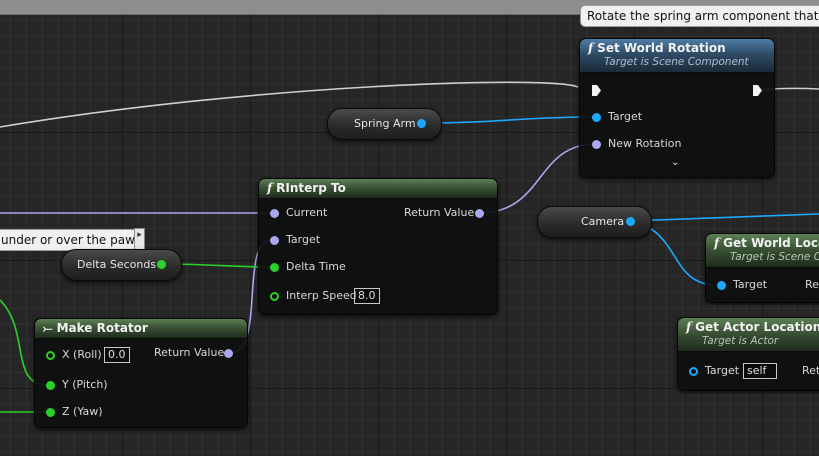 The height and width of the screenshot is (456, 819). What do you see at coordinates (102, 328) in the screenshot?
I see `make-rotator-title: Make Rotator` at bounding box center [102, 328].